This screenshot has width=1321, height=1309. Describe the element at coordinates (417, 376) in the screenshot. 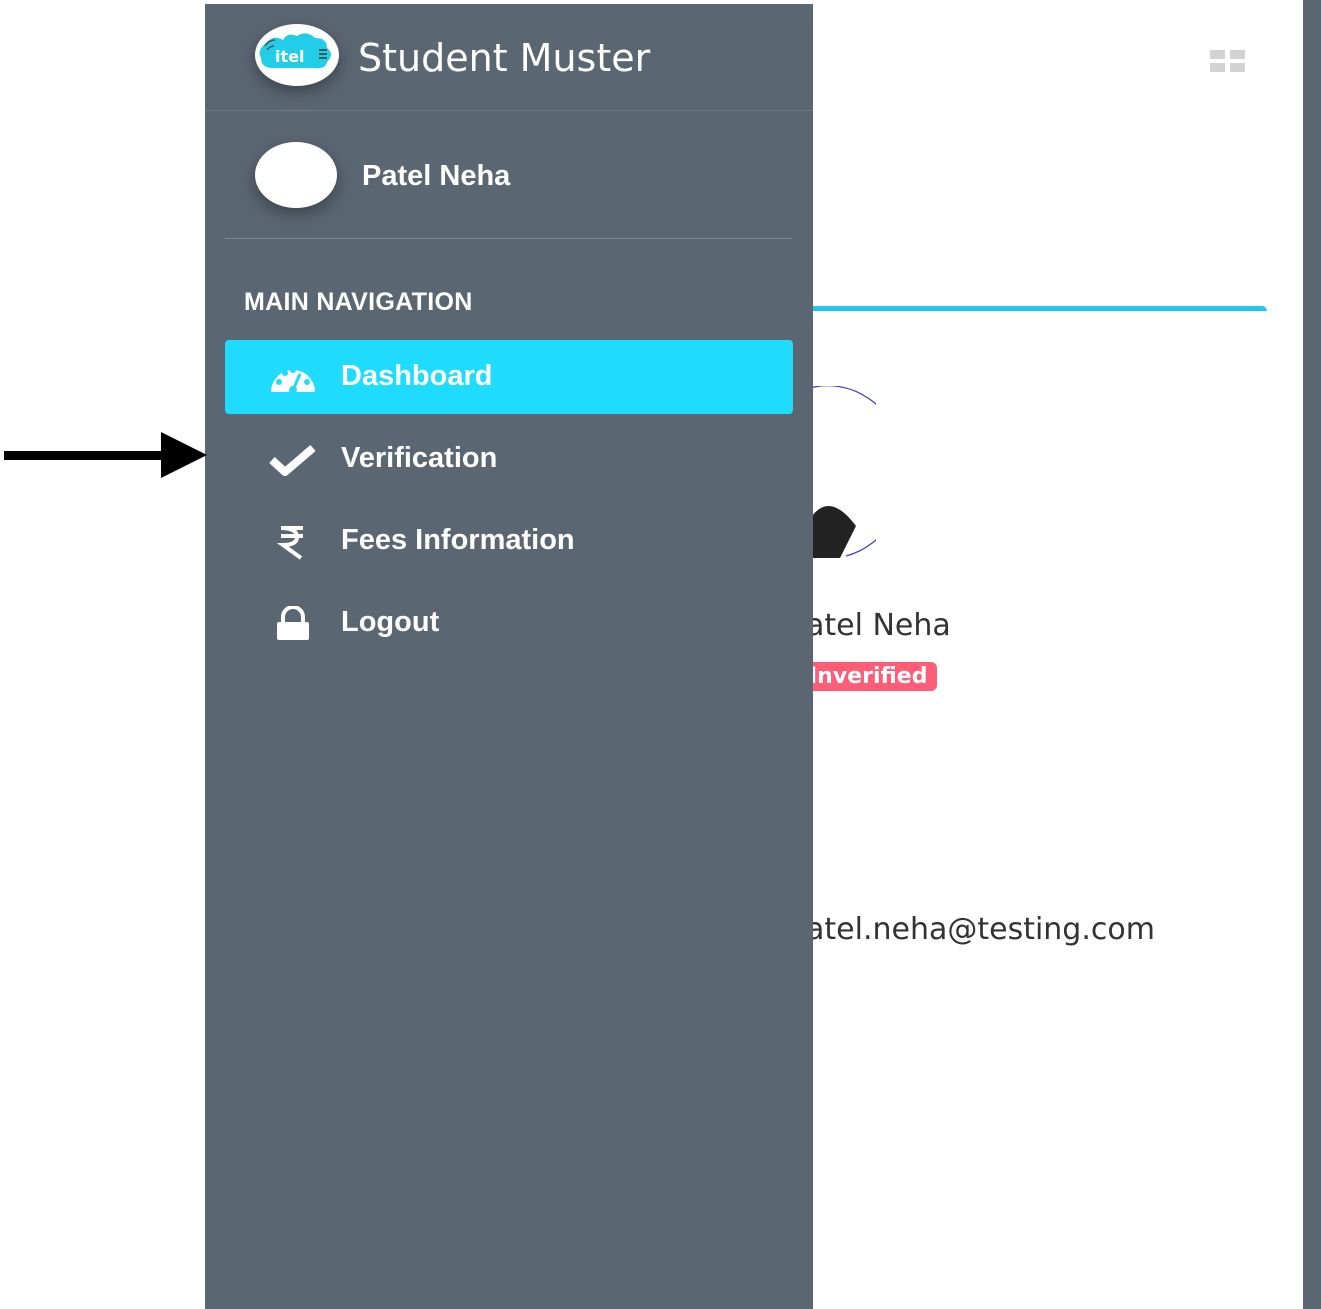

I see `sidebar-item-label: Dashboard` at that location.